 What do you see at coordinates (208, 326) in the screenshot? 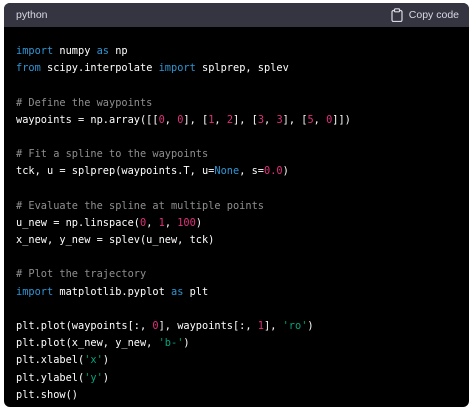
I see `code-token: ], waypoints[:,` at bounding box center [208, 326].